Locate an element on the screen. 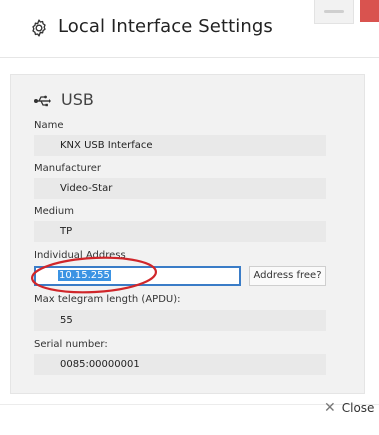 The image size is (379, 435). footer-divider is located at coordinates (189, 404).